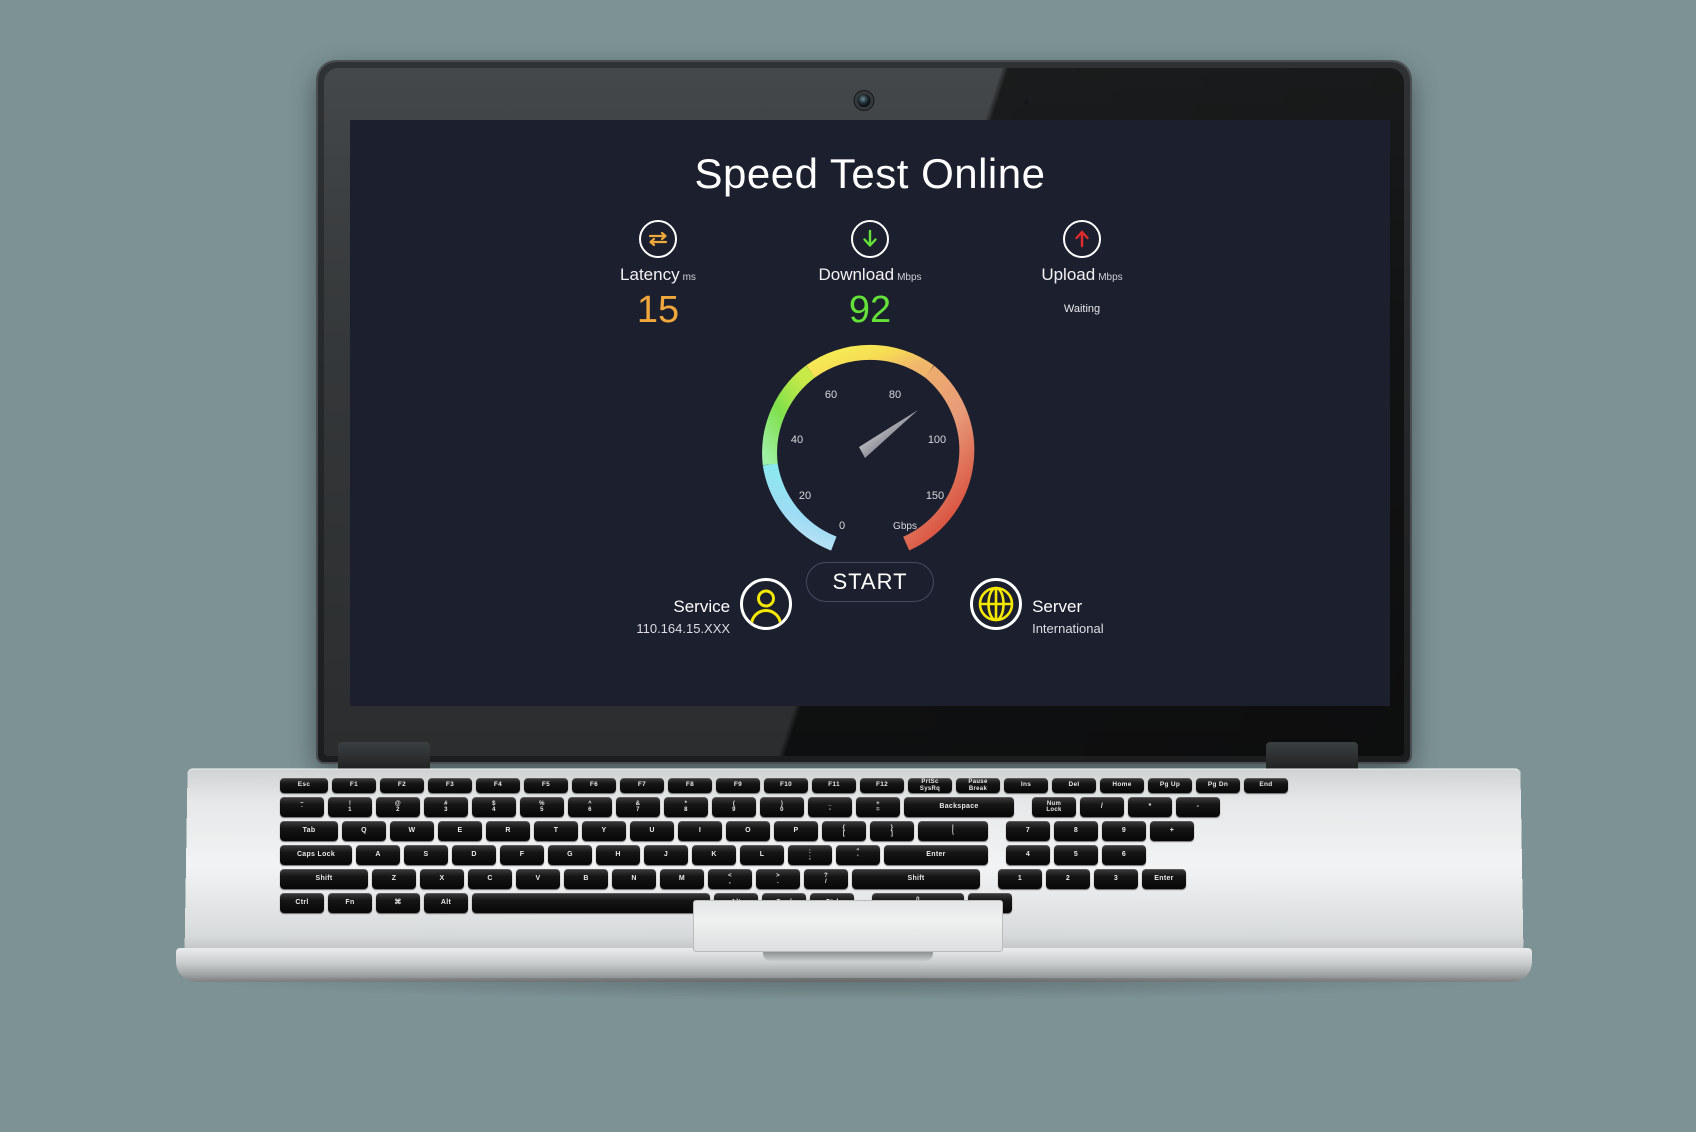  I want to click on key-t: T, so click(556, 831).